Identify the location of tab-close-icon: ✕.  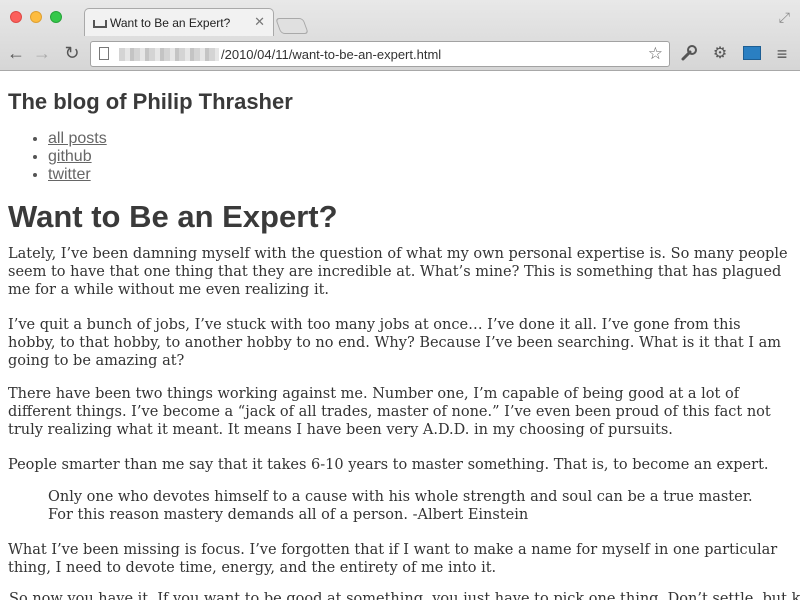
(259, 22).